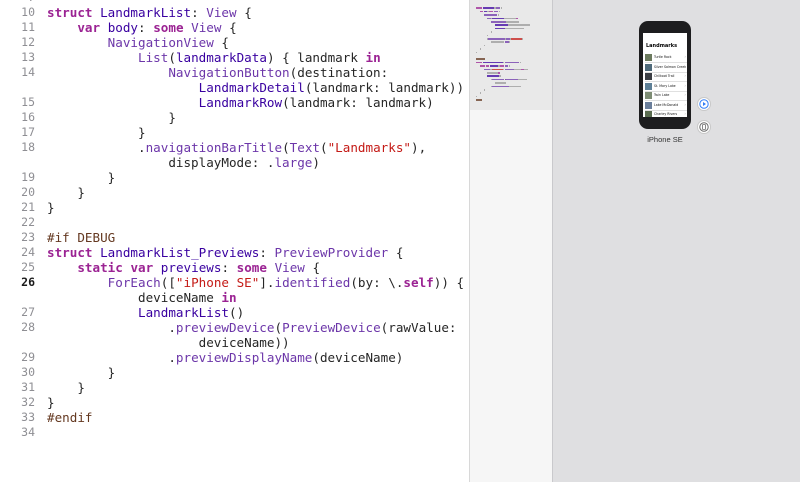  What do you see at coordinates (206, 27) in the screenshot?
I see `code-token: View` at bounding box center [206, 27].